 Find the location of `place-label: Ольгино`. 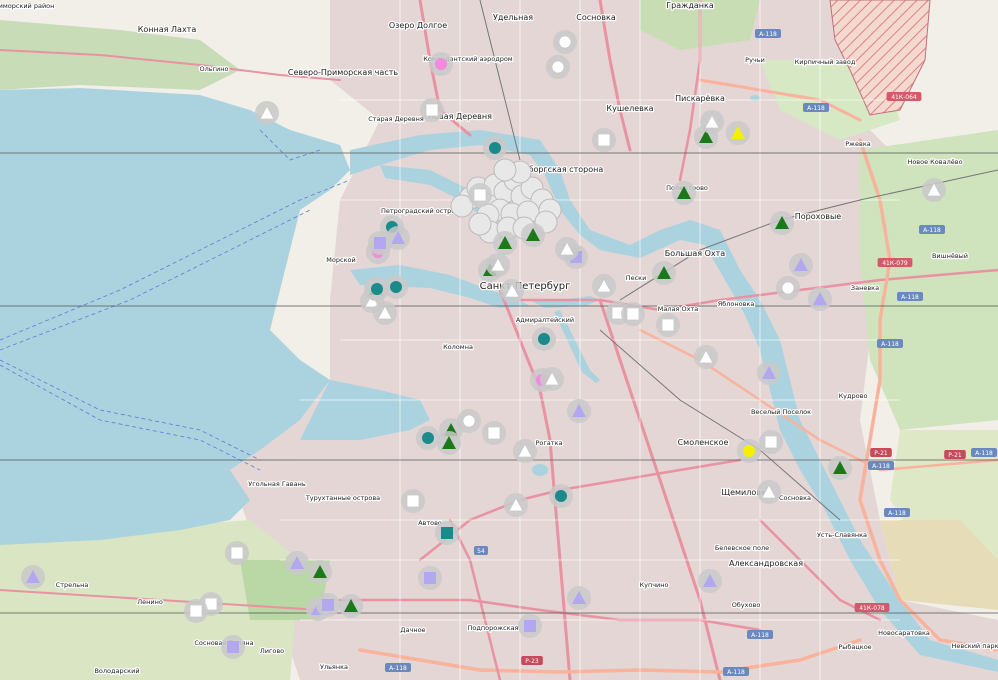

place-label: Ольгино is located at coordinates (214, 69).